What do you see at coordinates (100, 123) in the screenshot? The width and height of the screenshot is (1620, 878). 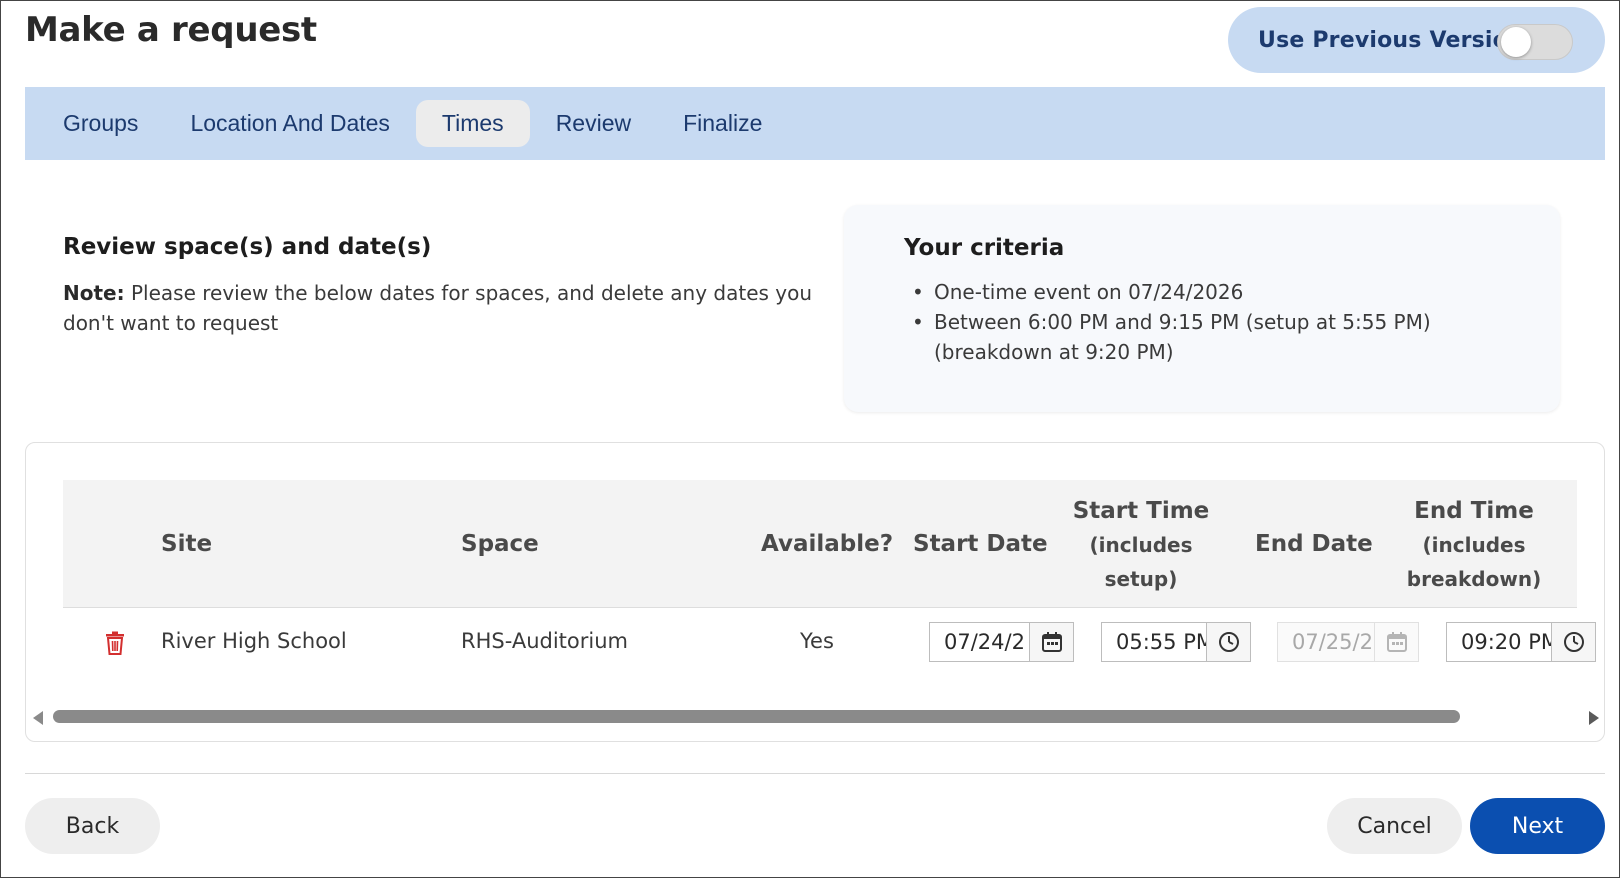 I see `tab-groups: Groups` at bounding box center [100, 123].